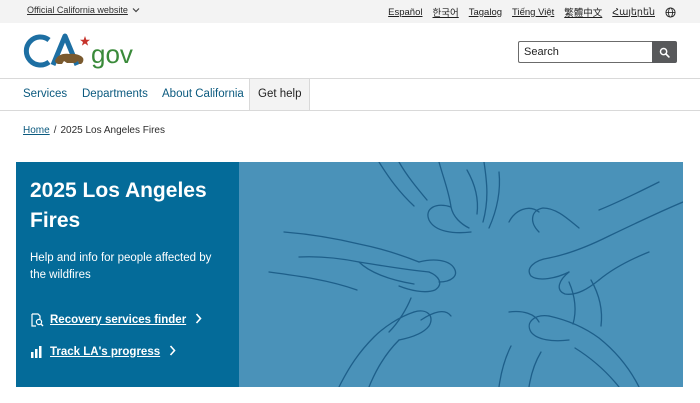 The image size is (700, 403). I want to click on official-site-label: Official California website, so click(77, 10).